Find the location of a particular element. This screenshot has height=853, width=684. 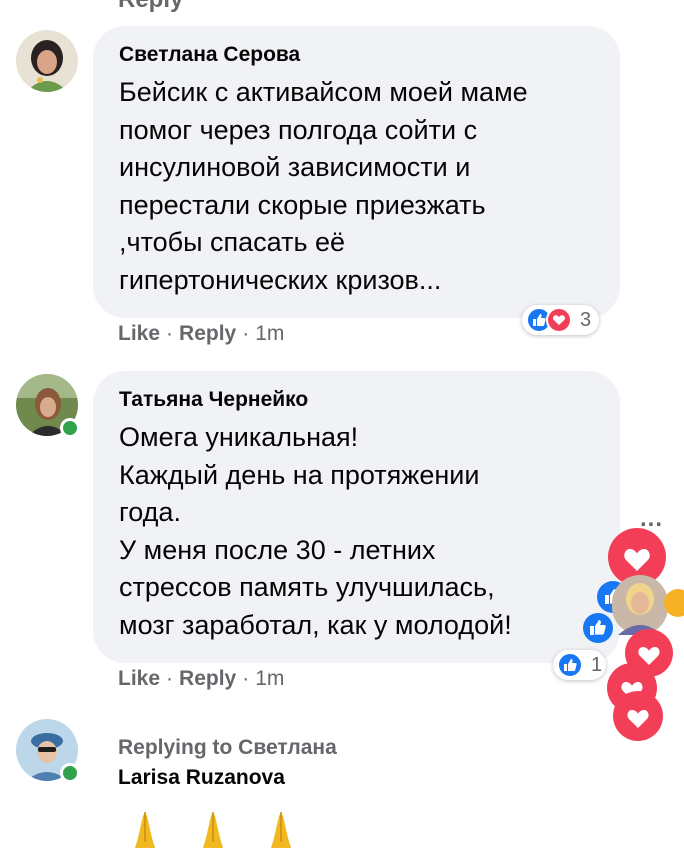

reaction-summary: 1 is located at coordinates (580, 665).